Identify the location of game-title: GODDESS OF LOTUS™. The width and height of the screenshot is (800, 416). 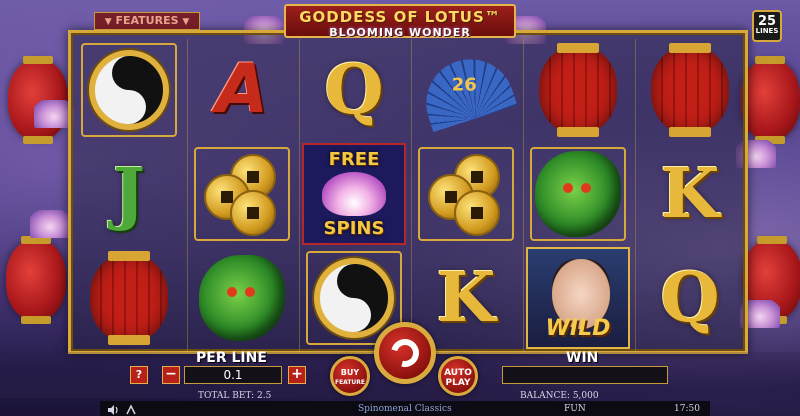
(400, 17).